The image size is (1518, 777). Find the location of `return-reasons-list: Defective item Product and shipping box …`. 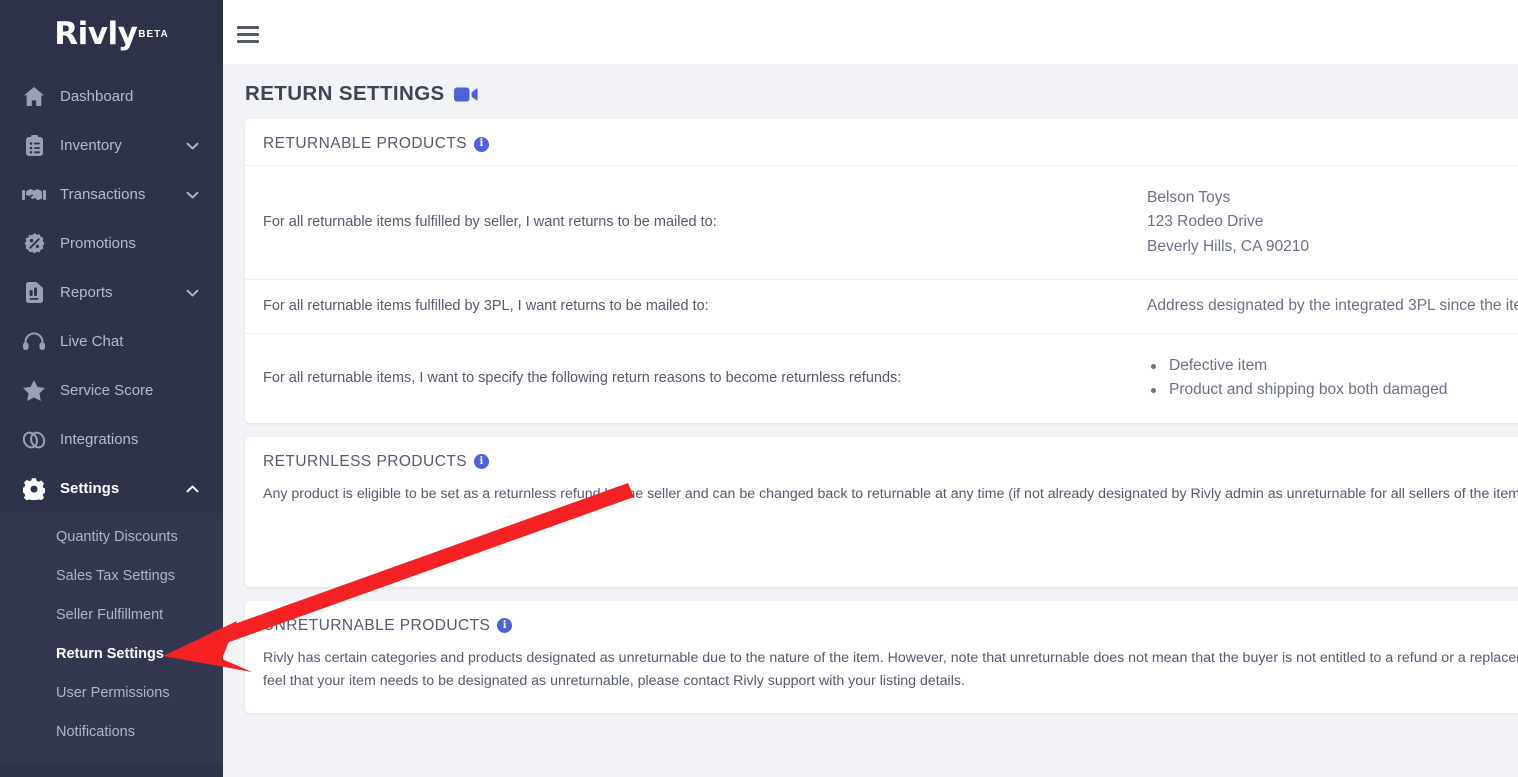

return-reasons-list: Defective item Product and shipping box … is located at coordinates (1332, 378).